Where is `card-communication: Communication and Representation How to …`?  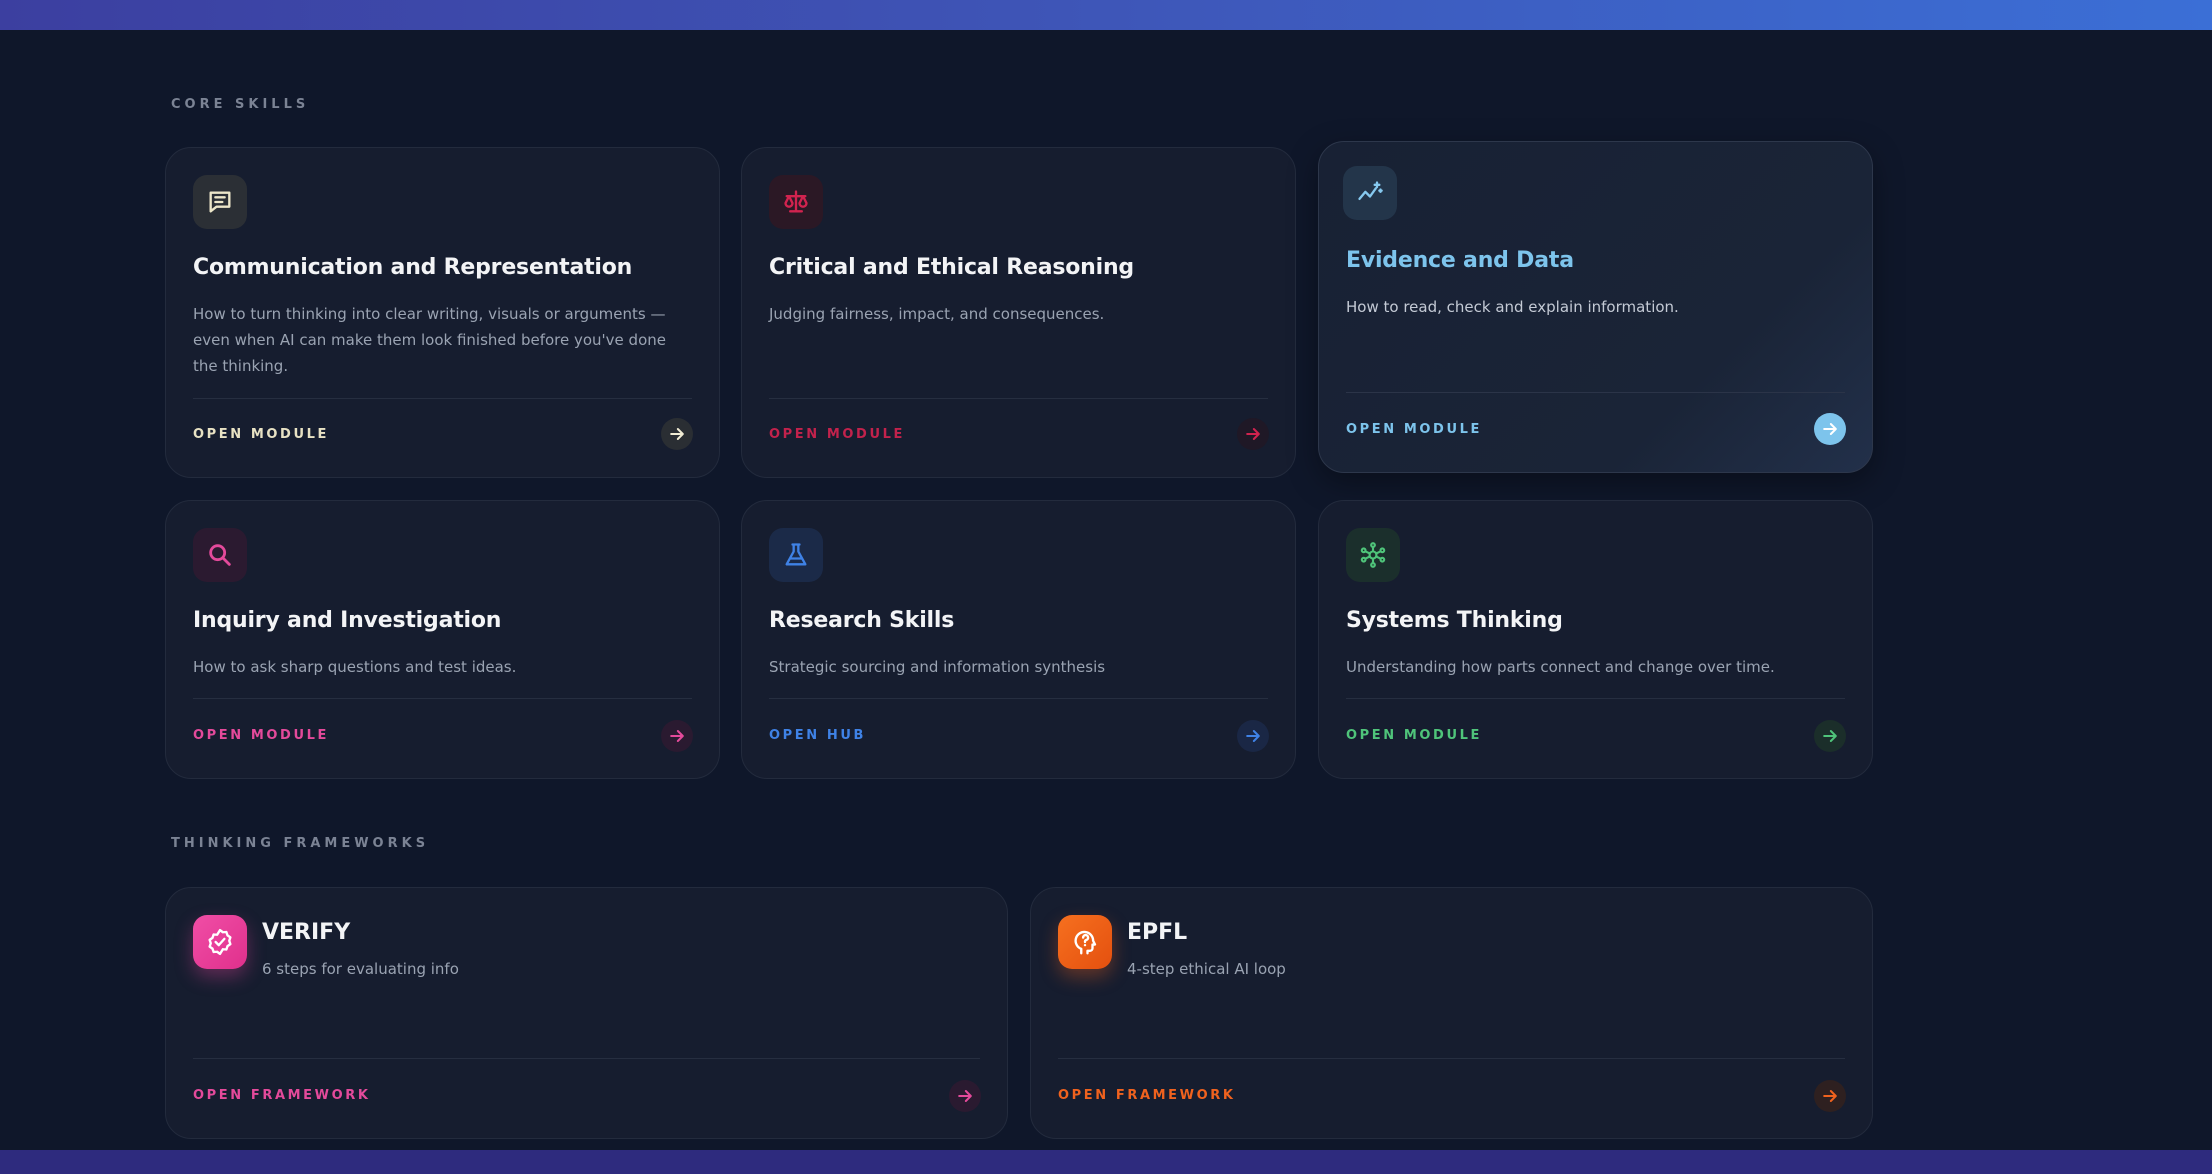 card-communication: Communication and Representation How to … is located at coordinates (442, 312).